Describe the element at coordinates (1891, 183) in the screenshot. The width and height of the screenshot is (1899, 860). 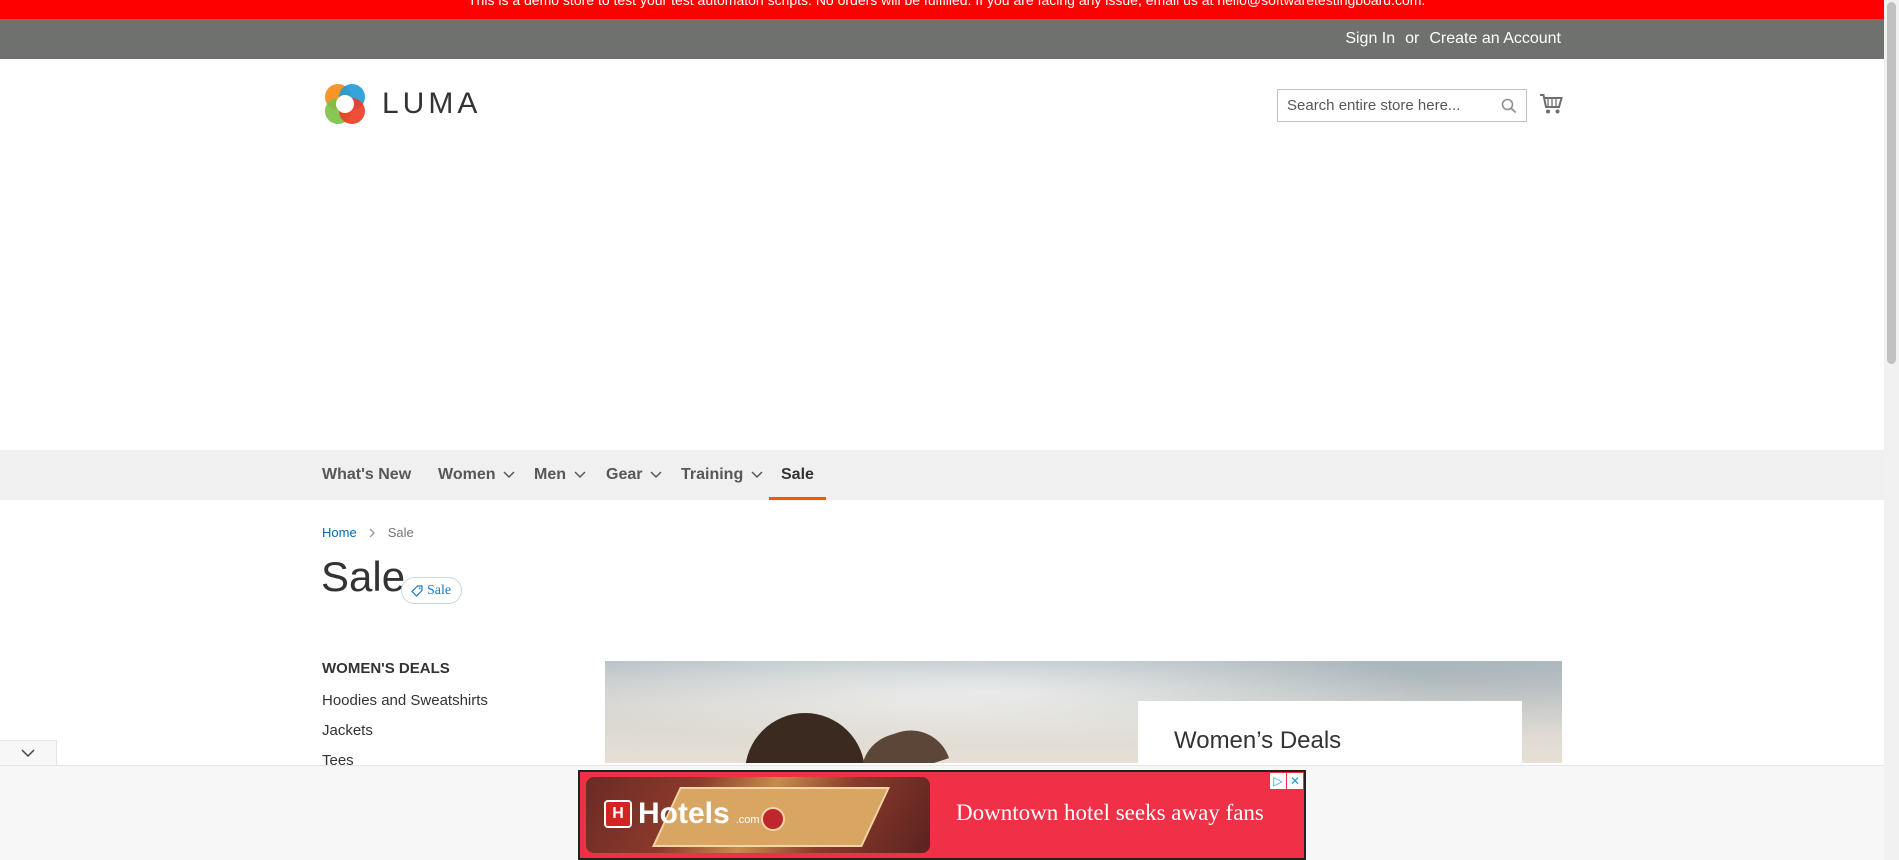
I see `scrollbar-thumb` at that location.